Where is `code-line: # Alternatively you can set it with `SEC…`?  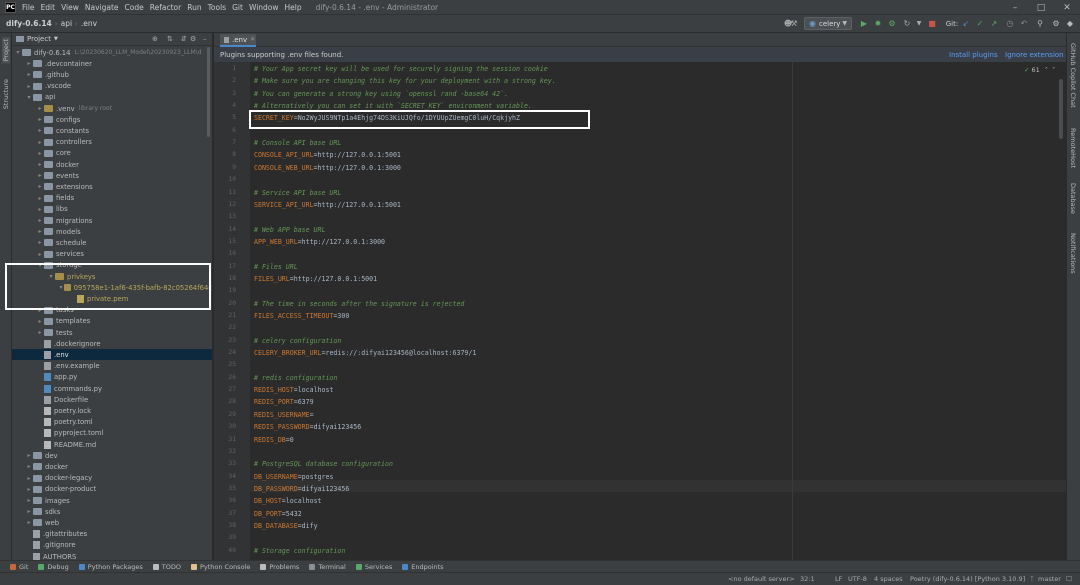 code-line: # Alternatively you can set it with `SEC… is located at coordinates (393, 106).